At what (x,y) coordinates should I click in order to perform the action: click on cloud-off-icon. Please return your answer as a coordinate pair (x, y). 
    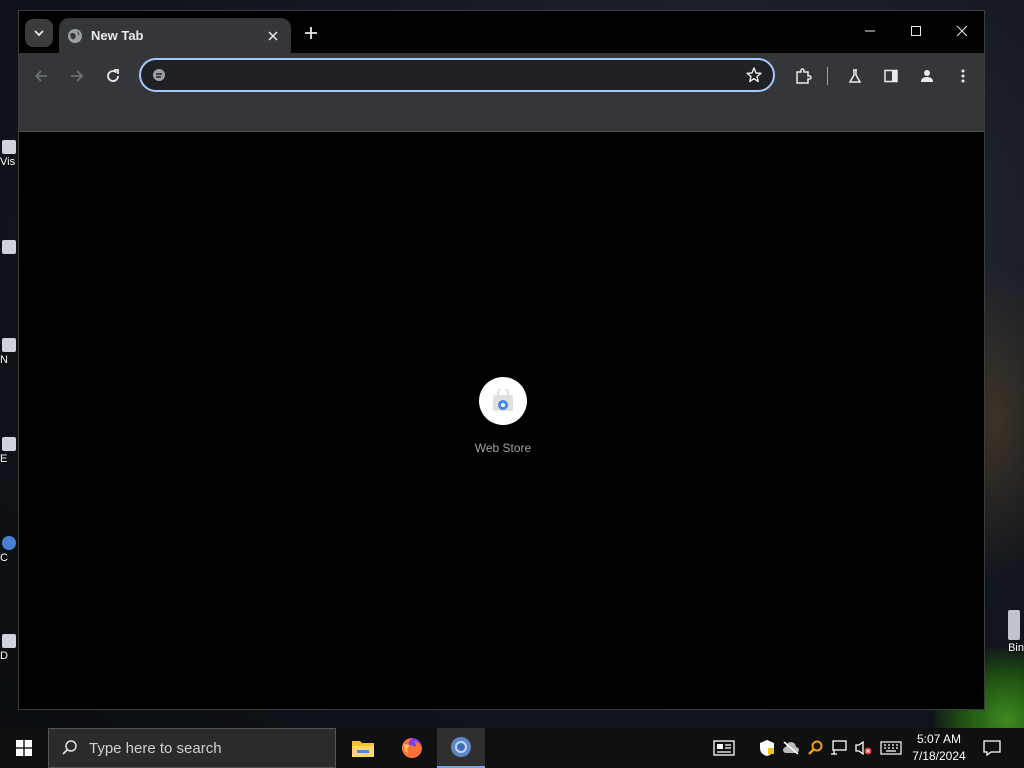
    Looking at the image, I should click on (791, 748).